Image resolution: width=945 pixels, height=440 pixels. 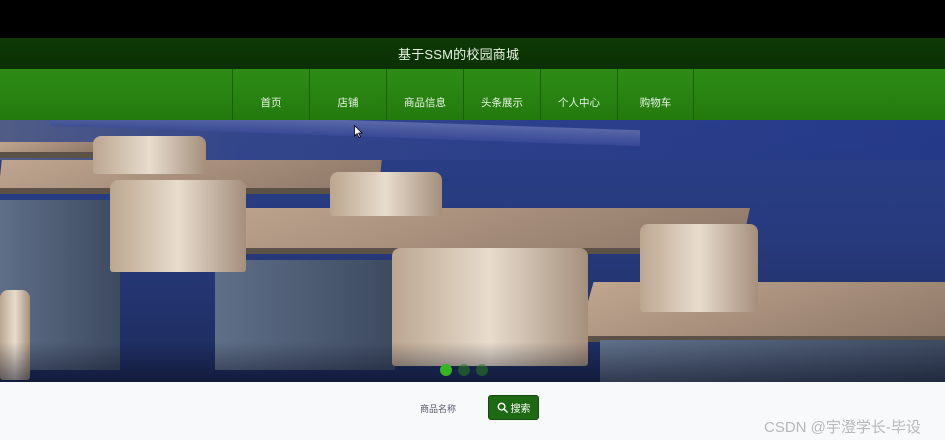 What do you see at coordinates (578, 94) in the screenshot?
I see `nav-item-profile: 个人中心` at bounding box center [578, 94].